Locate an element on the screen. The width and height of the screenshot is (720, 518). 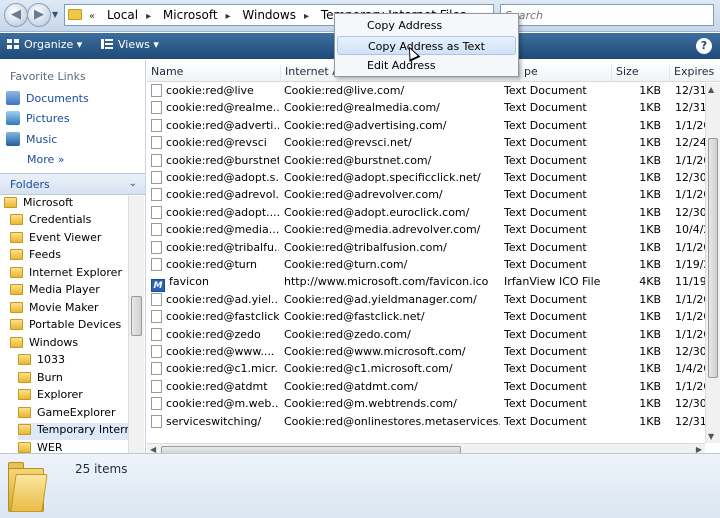
tree-item-microsoft: Microsoft is located at coordinates (38, 204).